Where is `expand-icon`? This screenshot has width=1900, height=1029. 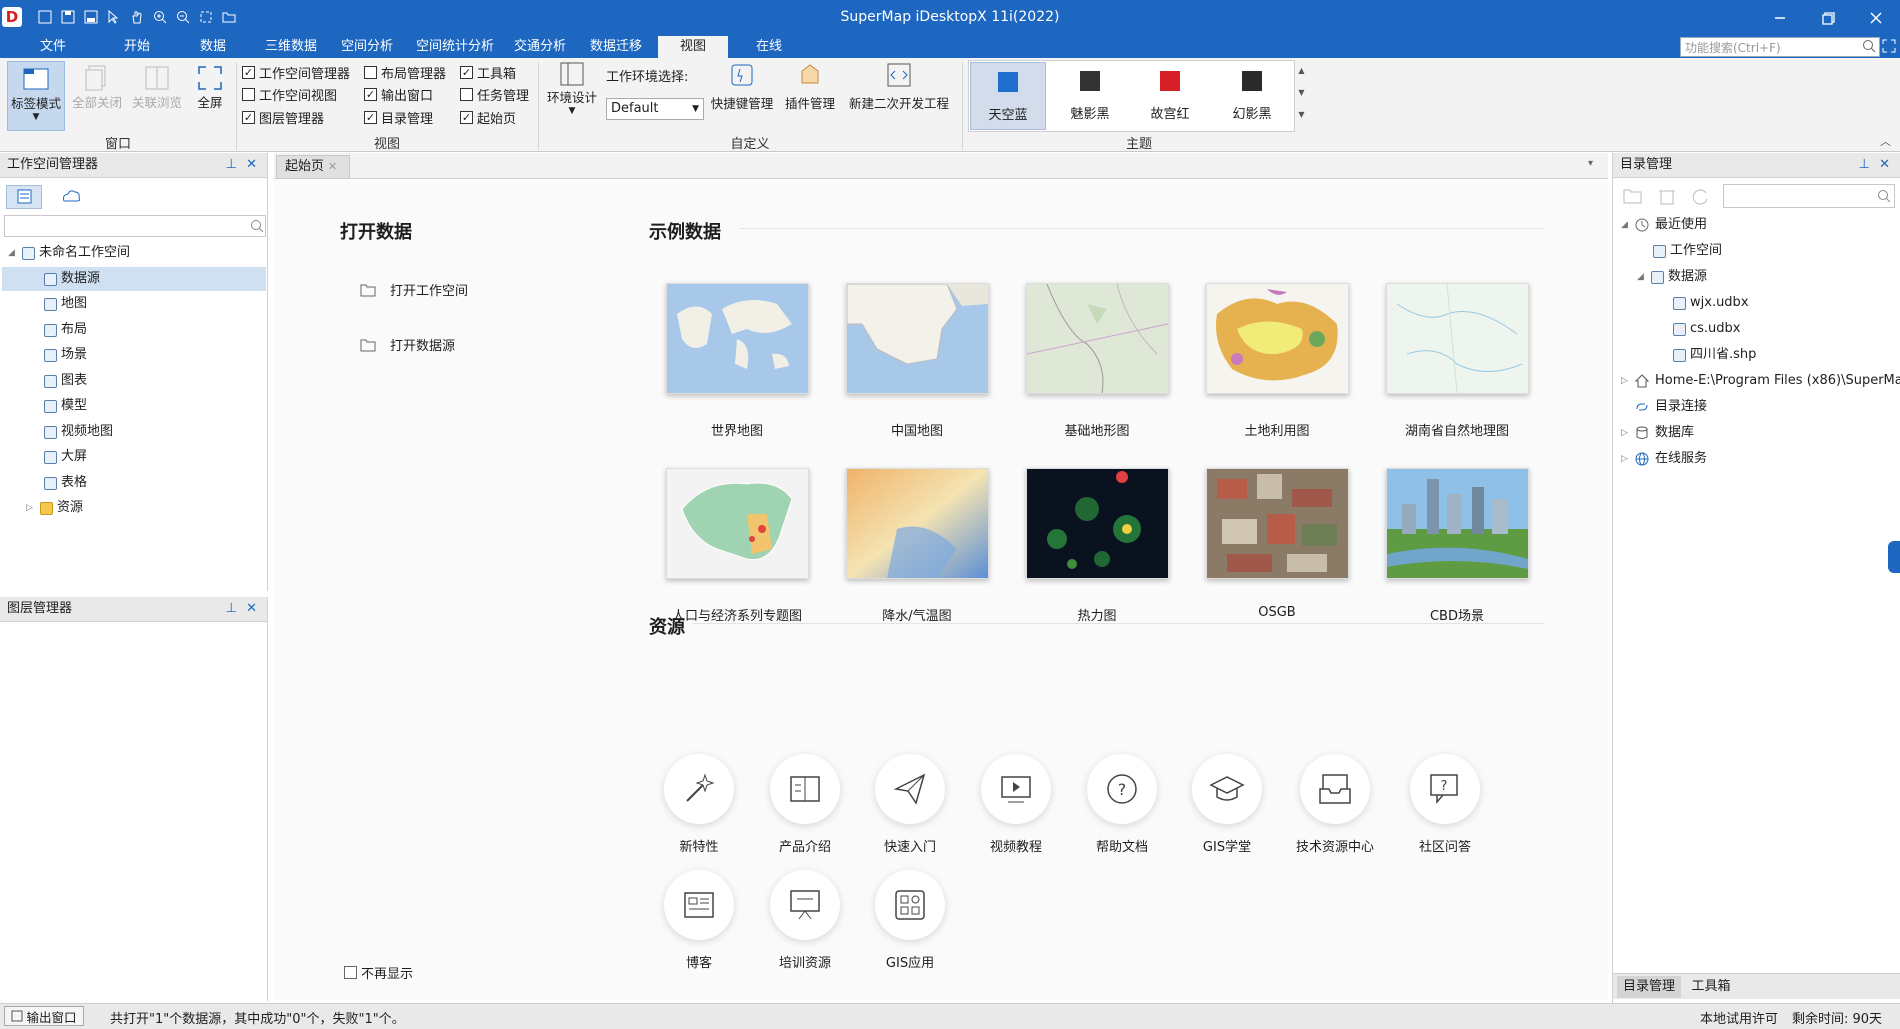
expand-icon is located at coordinates (1889, 48).